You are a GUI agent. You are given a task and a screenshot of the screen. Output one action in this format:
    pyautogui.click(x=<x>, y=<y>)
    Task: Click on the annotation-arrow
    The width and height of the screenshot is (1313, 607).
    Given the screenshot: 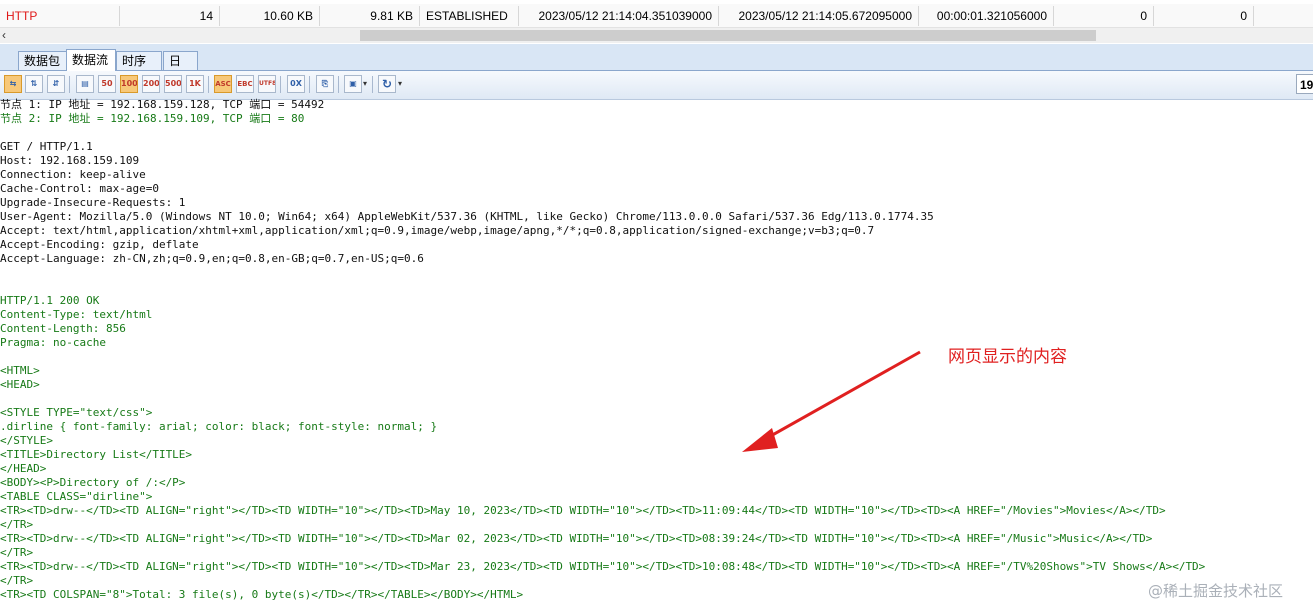 What is the action you would take?
    pyautogui.click(x=831, y=401)
    